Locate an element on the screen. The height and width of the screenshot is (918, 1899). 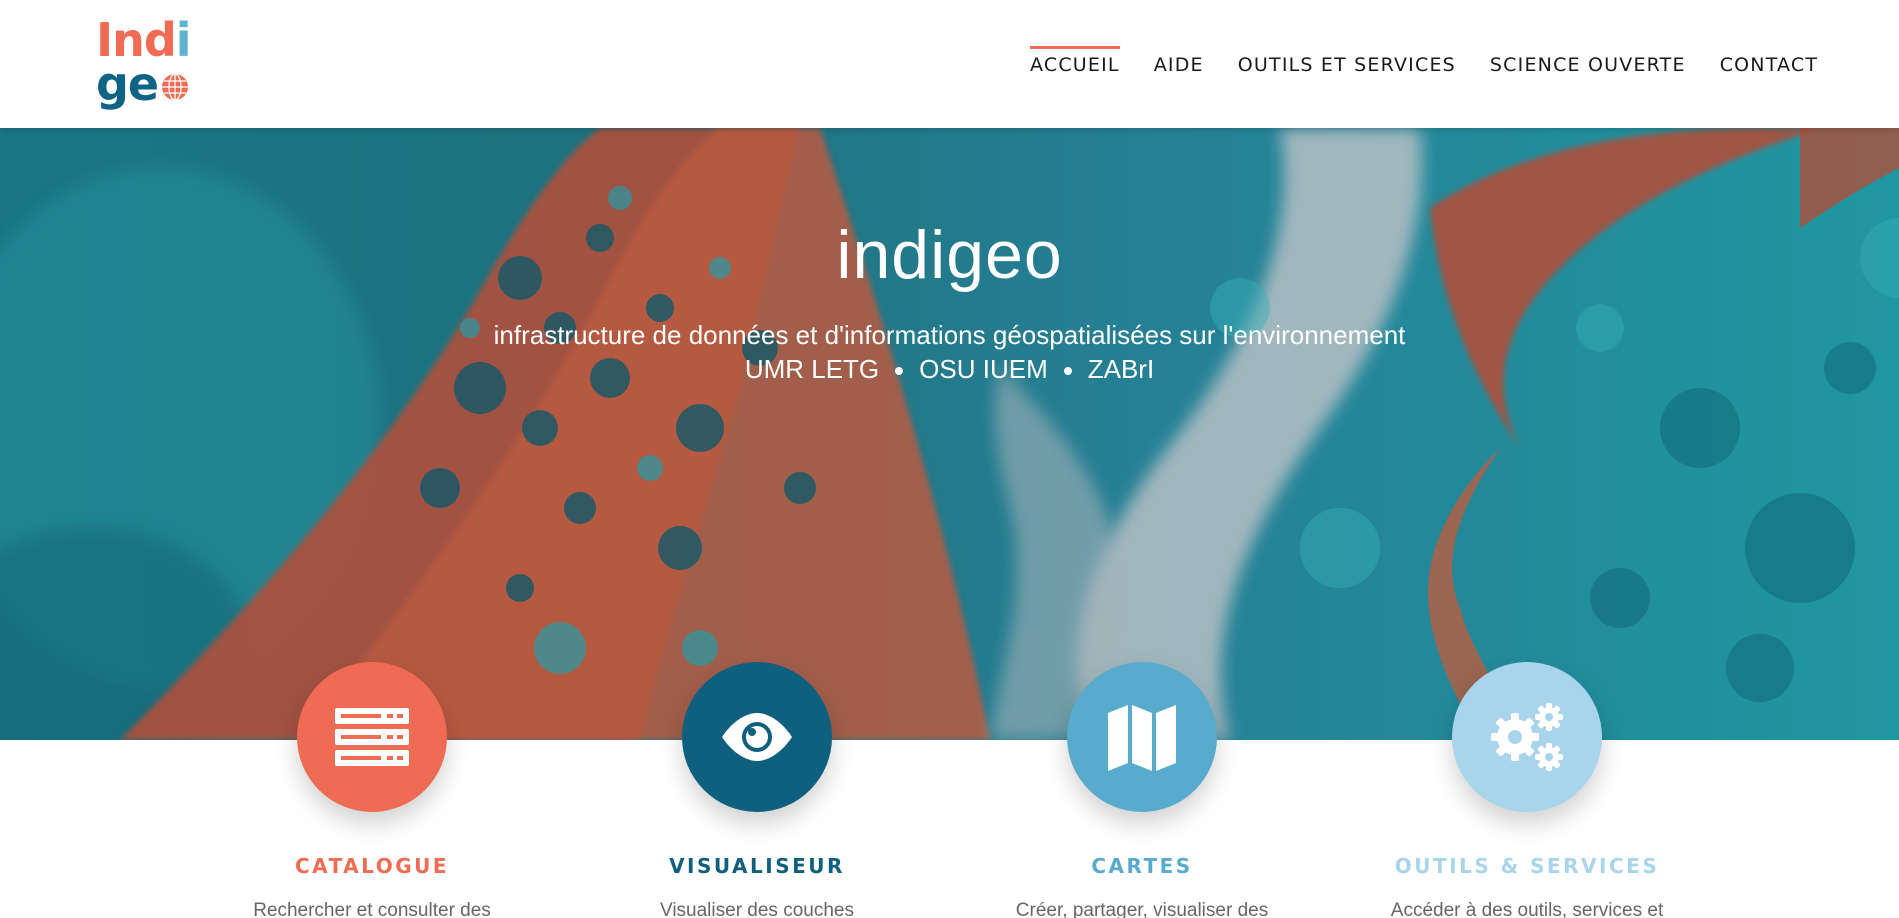
outils-circle is located at coordinates (1527, 737).